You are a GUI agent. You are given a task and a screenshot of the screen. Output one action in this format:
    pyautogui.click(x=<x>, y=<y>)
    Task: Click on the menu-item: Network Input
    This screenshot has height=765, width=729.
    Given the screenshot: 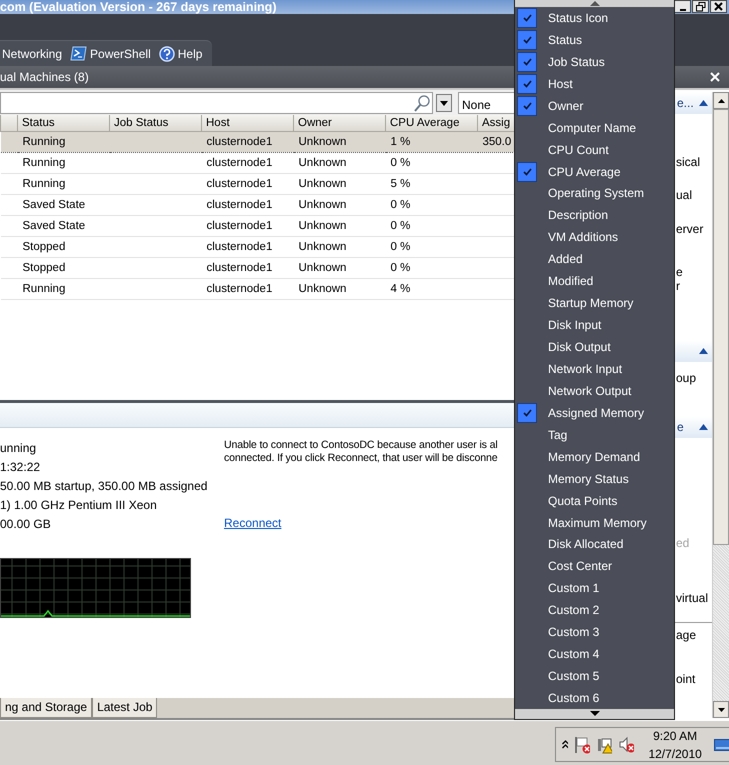 What is the action you would take?
    pyautogui.click(x=594, y=369)
    